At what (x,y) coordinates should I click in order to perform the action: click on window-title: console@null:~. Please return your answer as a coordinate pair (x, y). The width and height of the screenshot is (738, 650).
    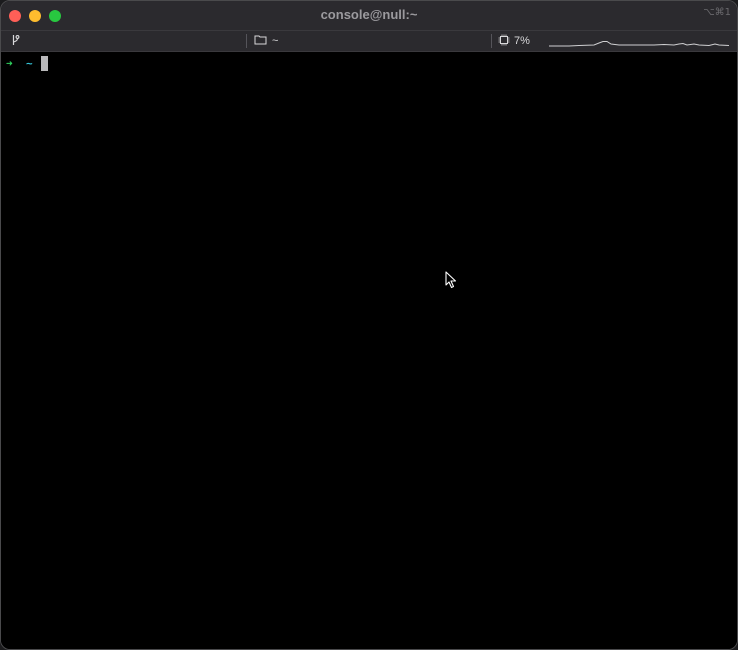
    Looking at the image, I should click on (369, 14).